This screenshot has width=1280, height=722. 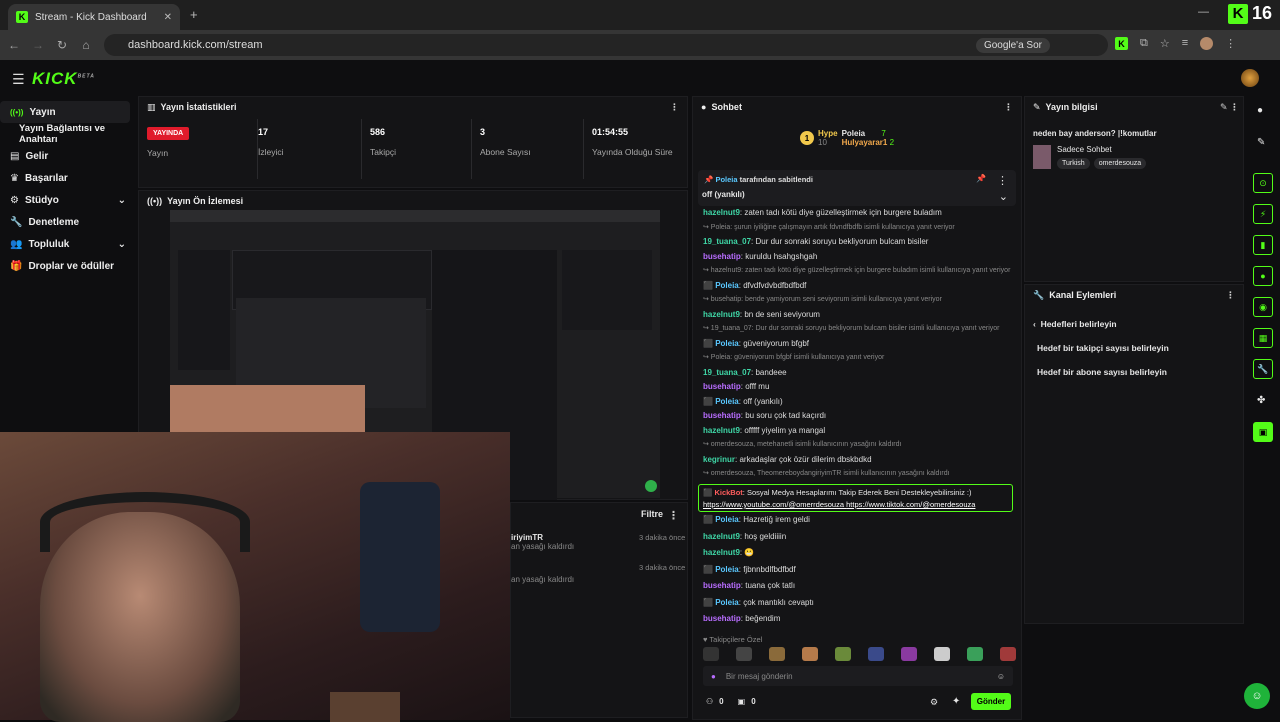 I want to click on hamburger-menu-icon: ☰, so click(x=18, y=79).